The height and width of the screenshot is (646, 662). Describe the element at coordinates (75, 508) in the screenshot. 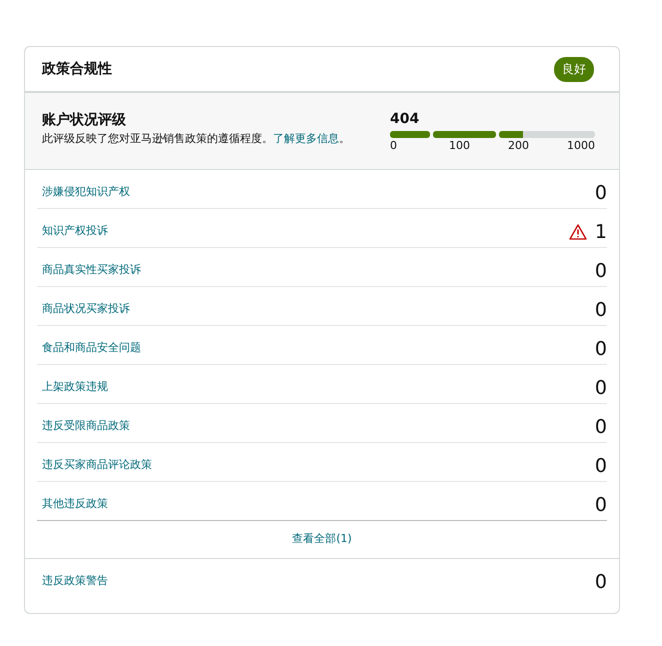

I see `violation-link: 其他违反政策` at that location.